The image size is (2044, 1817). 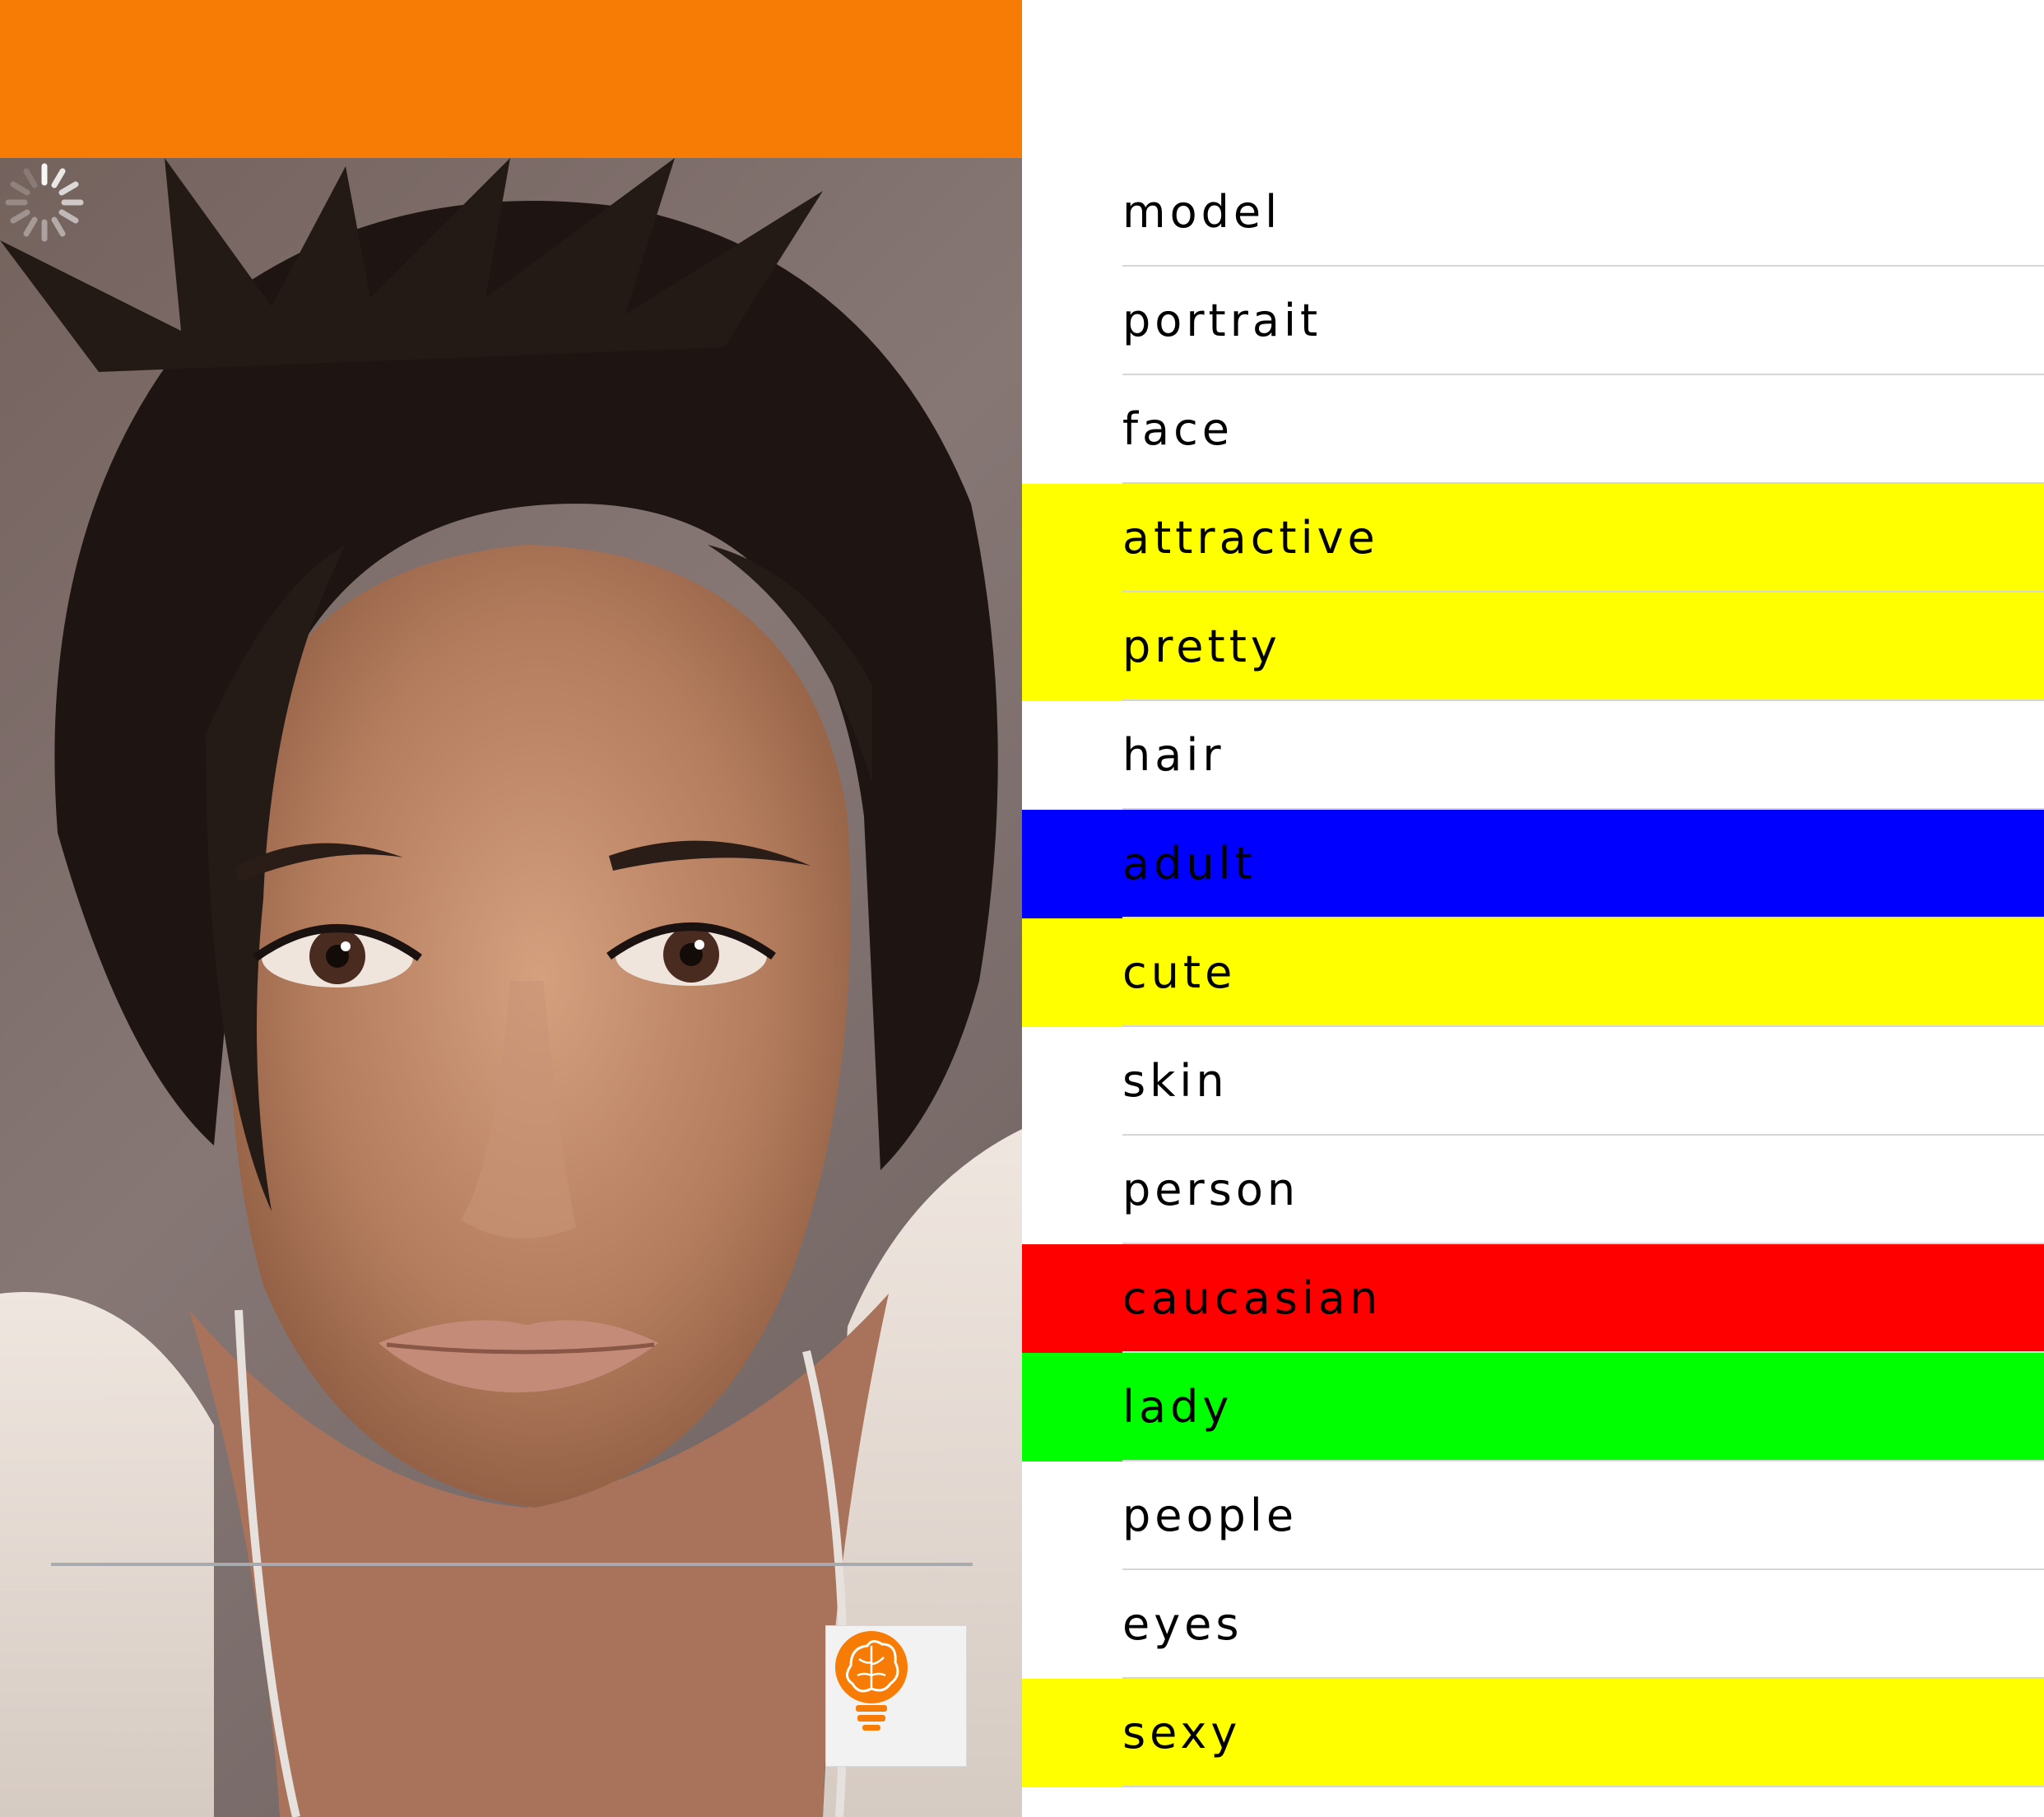 What do you see at coordinates (1178, 1407) in the screenshot?
I see `tag-label: lady` at bounding box center [1178, 1407].